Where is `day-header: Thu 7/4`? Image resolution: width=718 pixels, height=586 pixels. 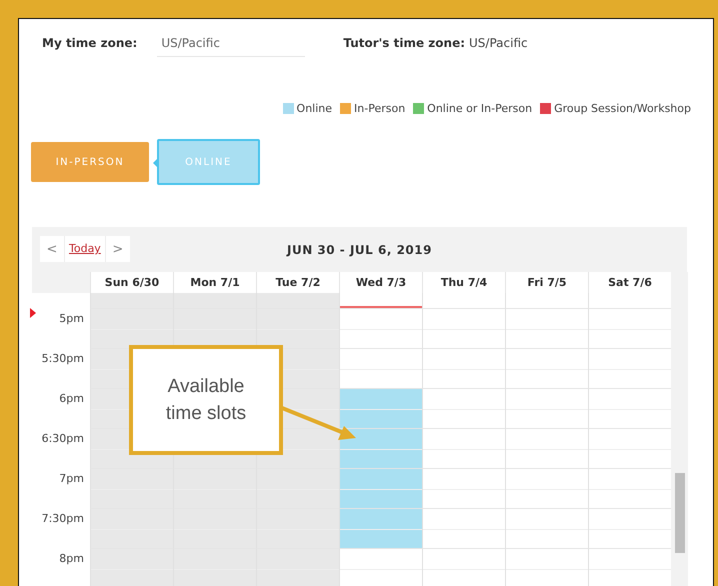
day-header: Thu 7/4 is located at coordinates (463, 282).